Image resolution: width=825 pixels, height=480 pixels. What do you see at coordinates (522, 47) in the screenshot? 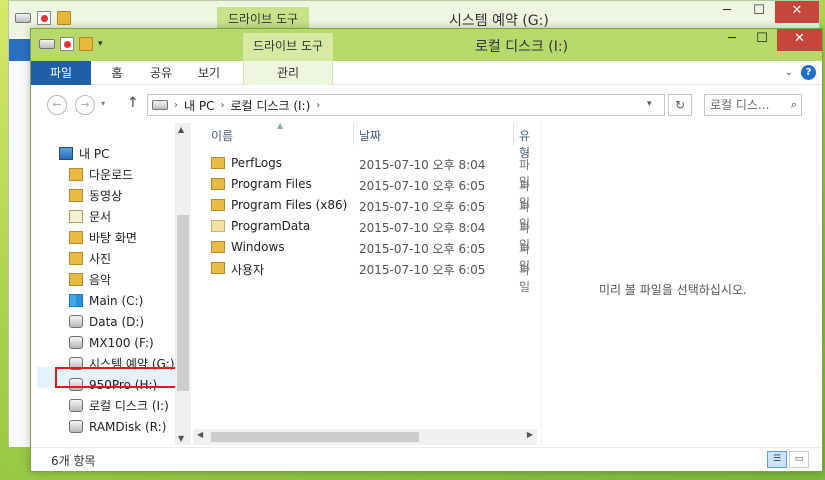
I see `window-title: 로컬 디스크 (I:)` at bounding box center [522, 47].